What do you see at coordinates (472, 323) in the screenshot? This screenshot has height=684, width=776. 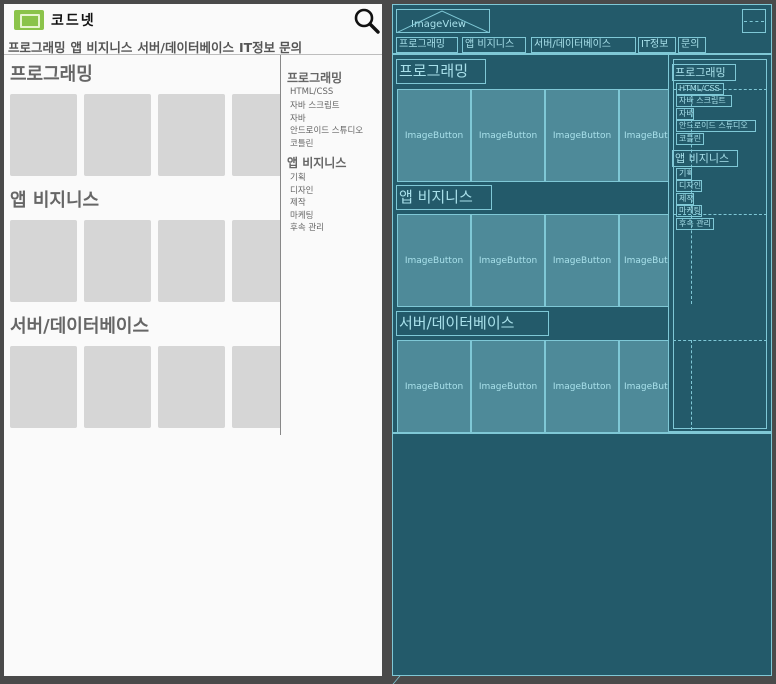 I see `bp-section-title: 서버/데이터베이스` at bounding box center [472, 323].